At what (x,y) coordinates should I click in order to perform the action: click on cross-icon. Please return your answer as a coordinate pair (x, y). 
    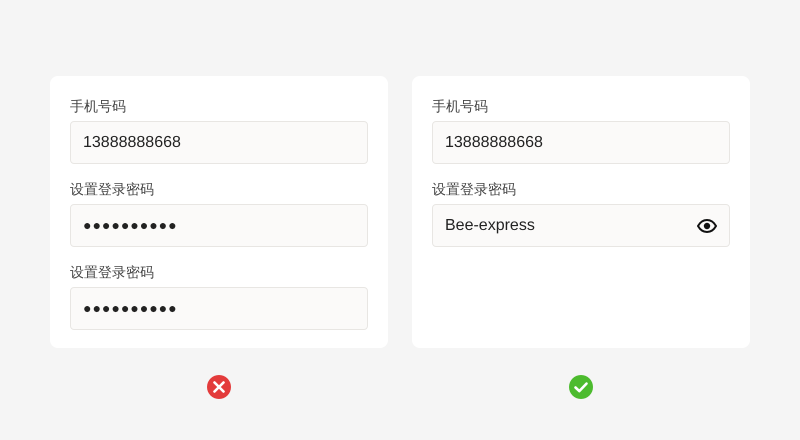
    Looking at the image, I should click on (219, 387).